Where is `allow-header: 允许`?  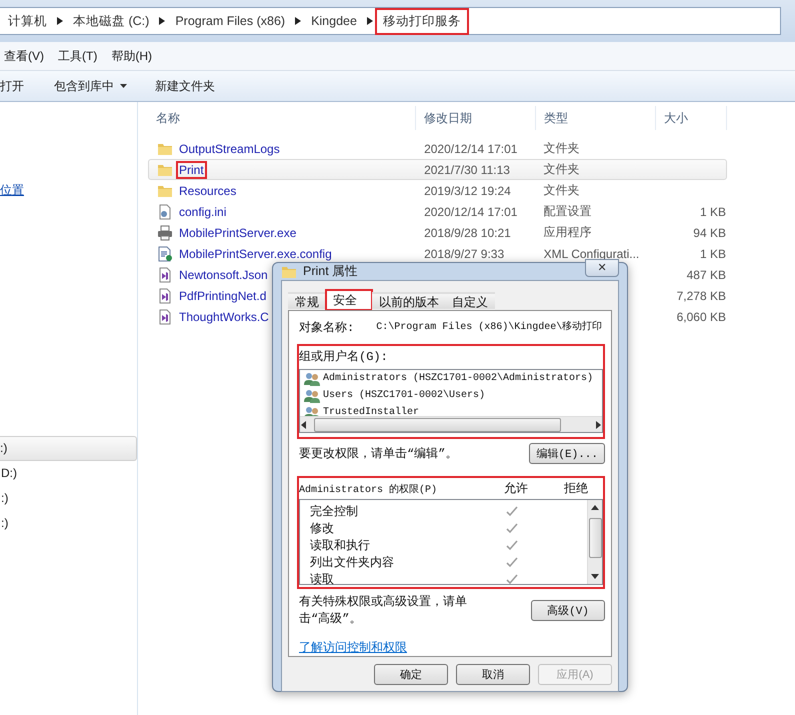 allow-header: 允许 is located at coordinates (516, 489).